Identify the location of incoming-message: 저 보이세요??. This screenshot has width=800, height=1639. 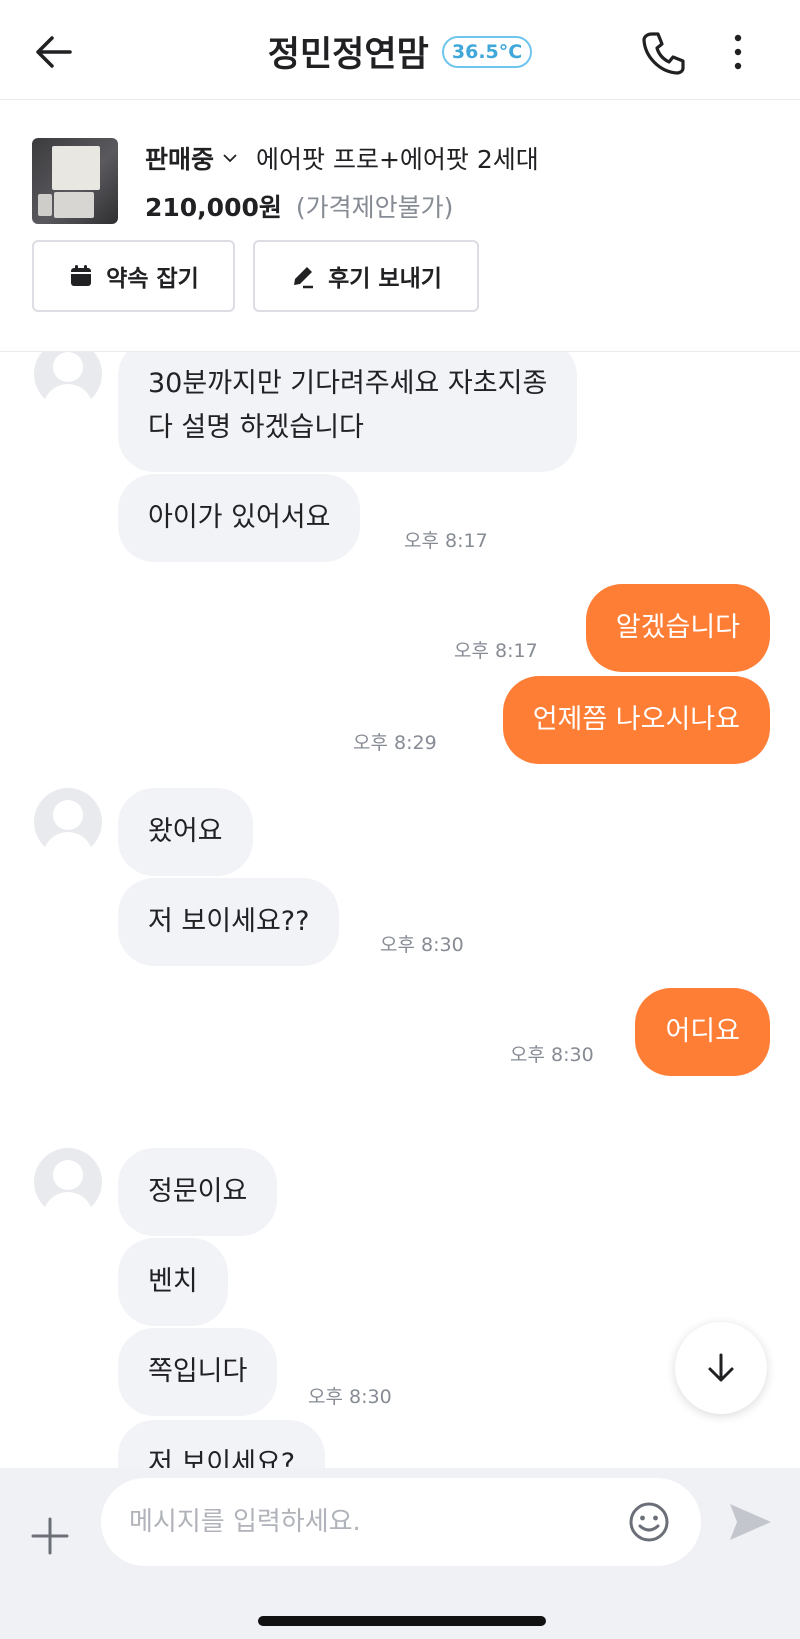
(229, 922).